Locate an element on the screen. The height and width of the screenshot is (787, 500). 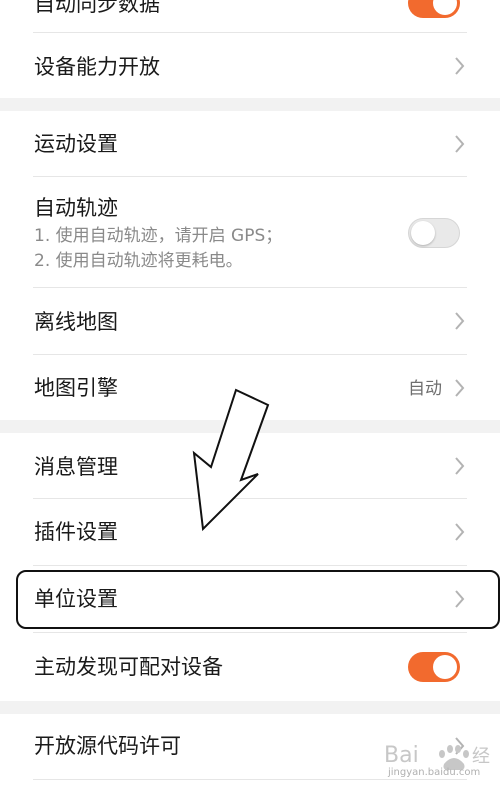
svg-text: 经 is located at coordinates (481, 756).